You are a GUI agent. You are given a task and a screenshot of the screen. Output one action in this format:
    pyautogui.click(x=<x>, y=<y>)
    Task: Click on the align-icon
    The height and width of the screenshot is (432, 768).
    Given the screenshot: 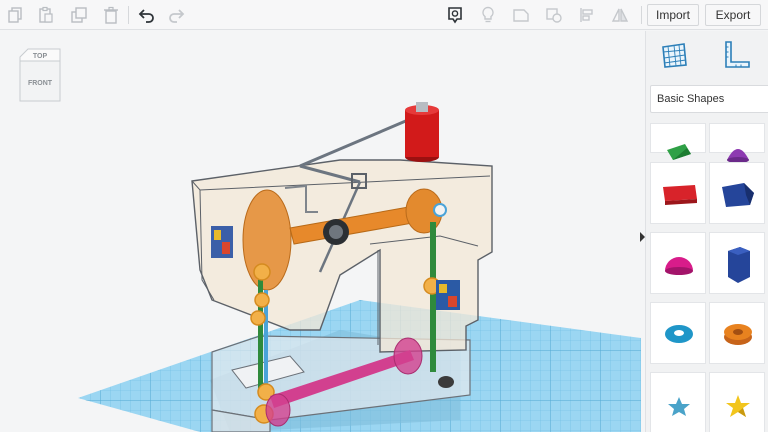 What is the action you would take?
    pyautogui.click(x=587, y=15)
    